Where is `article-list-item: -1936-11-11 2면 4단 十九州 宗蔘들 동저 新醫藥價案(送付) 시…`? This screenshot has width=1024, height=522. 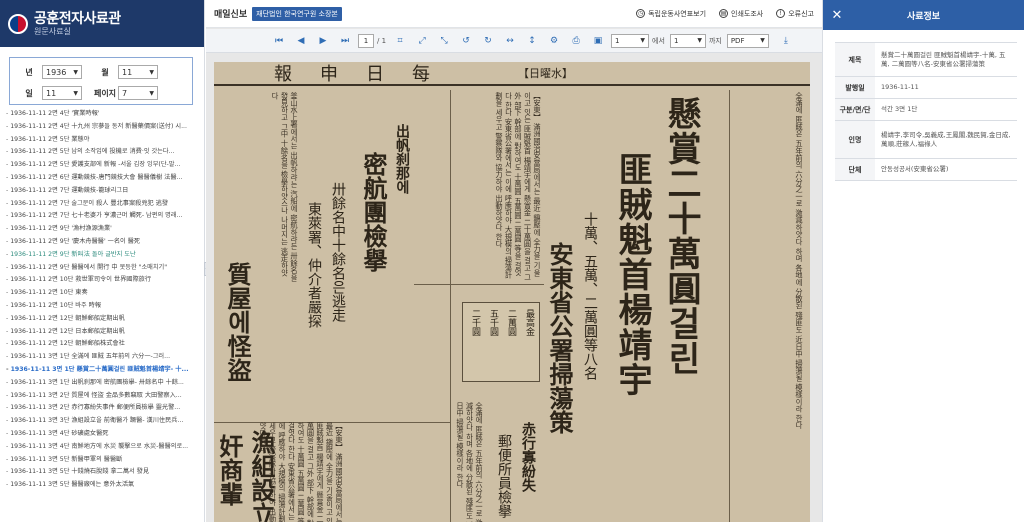
article-list-item: -1936-11-11 2면 4단 十九州 宗蔘들 동저 新醫藥價案(送付) 시… is located at coordinates (105, 127).